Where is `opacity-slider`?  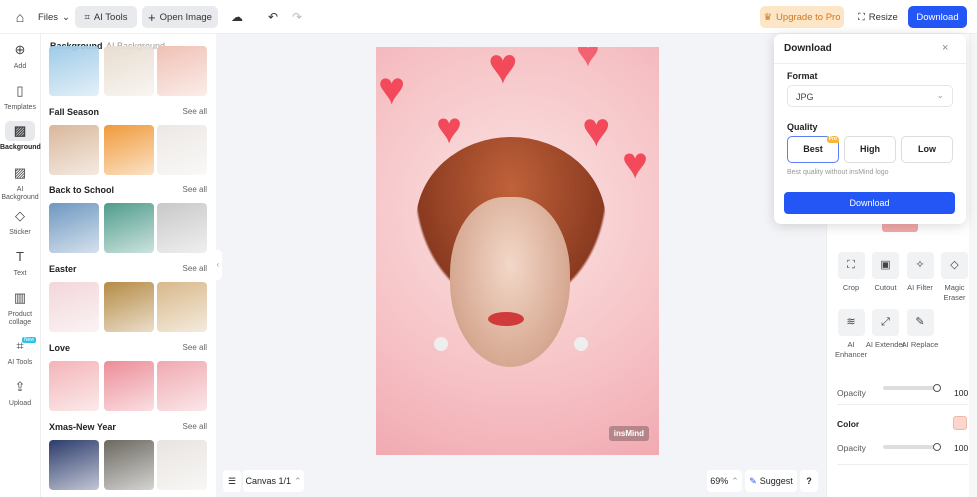
opacity-slider is located at coordinates (910, 388).